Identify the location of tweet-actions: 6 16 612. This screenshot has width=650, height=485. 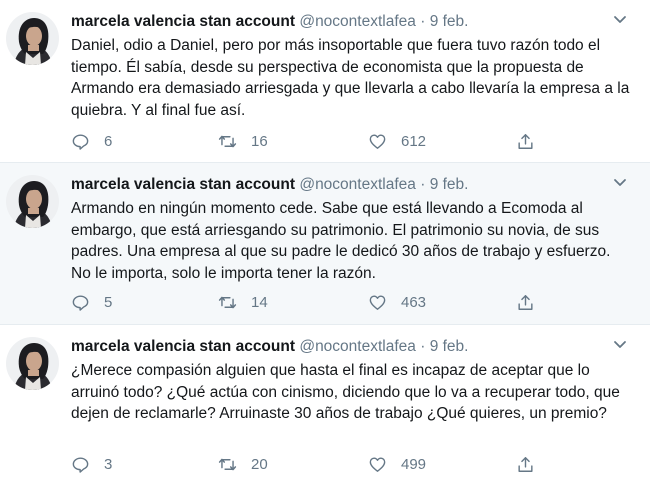
(331, 141).